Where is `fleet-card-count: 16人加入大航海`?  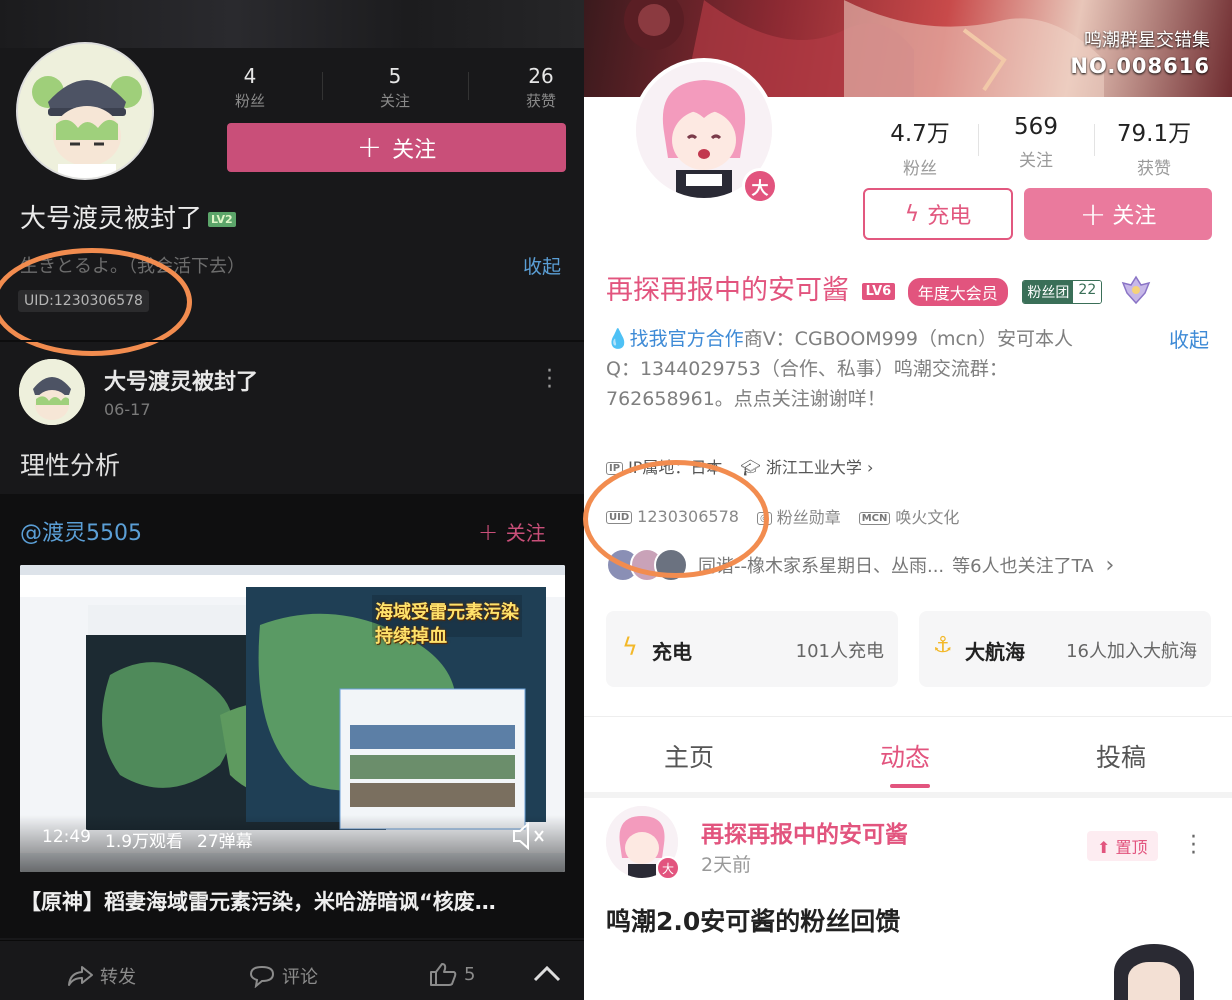
fleet-card-count: 16人加入大航海 is located at coordinates (1131, 651).